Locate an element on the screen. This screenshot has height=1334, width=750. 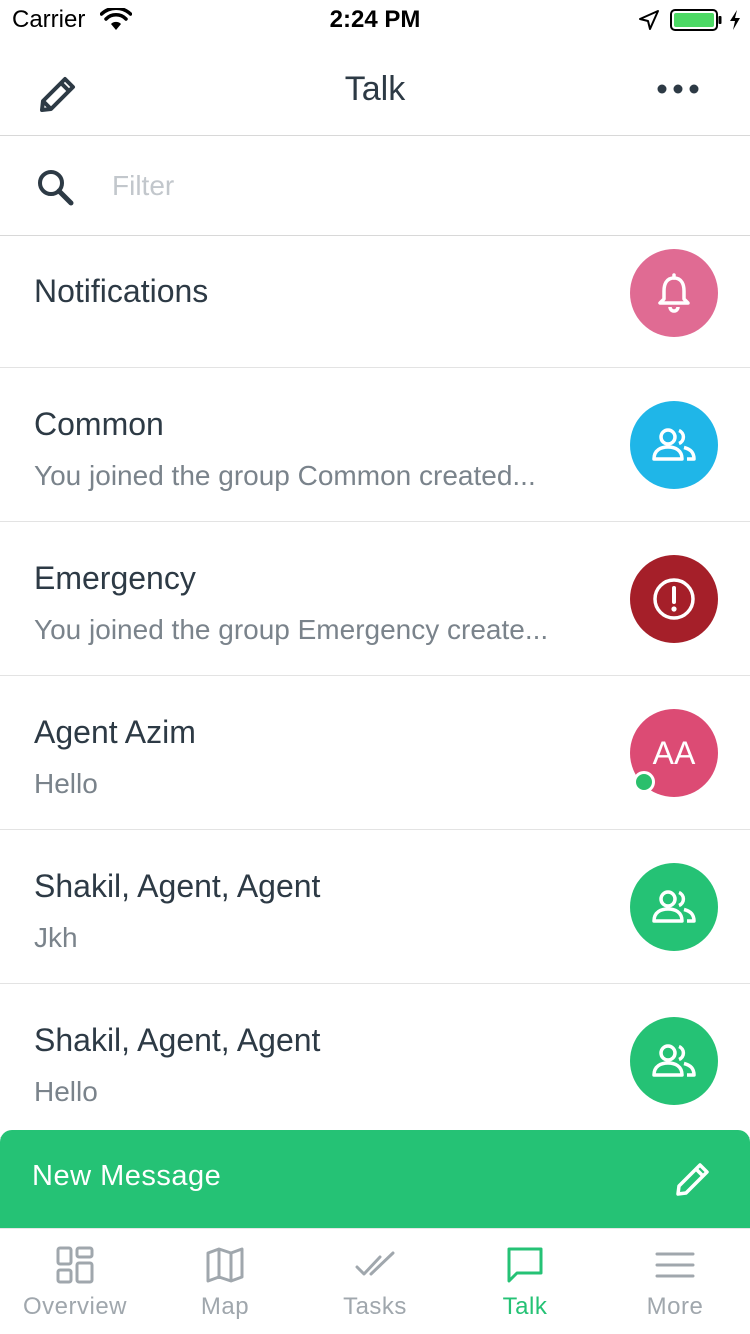
tab-label: Map is located at coordinates (225, 1306).